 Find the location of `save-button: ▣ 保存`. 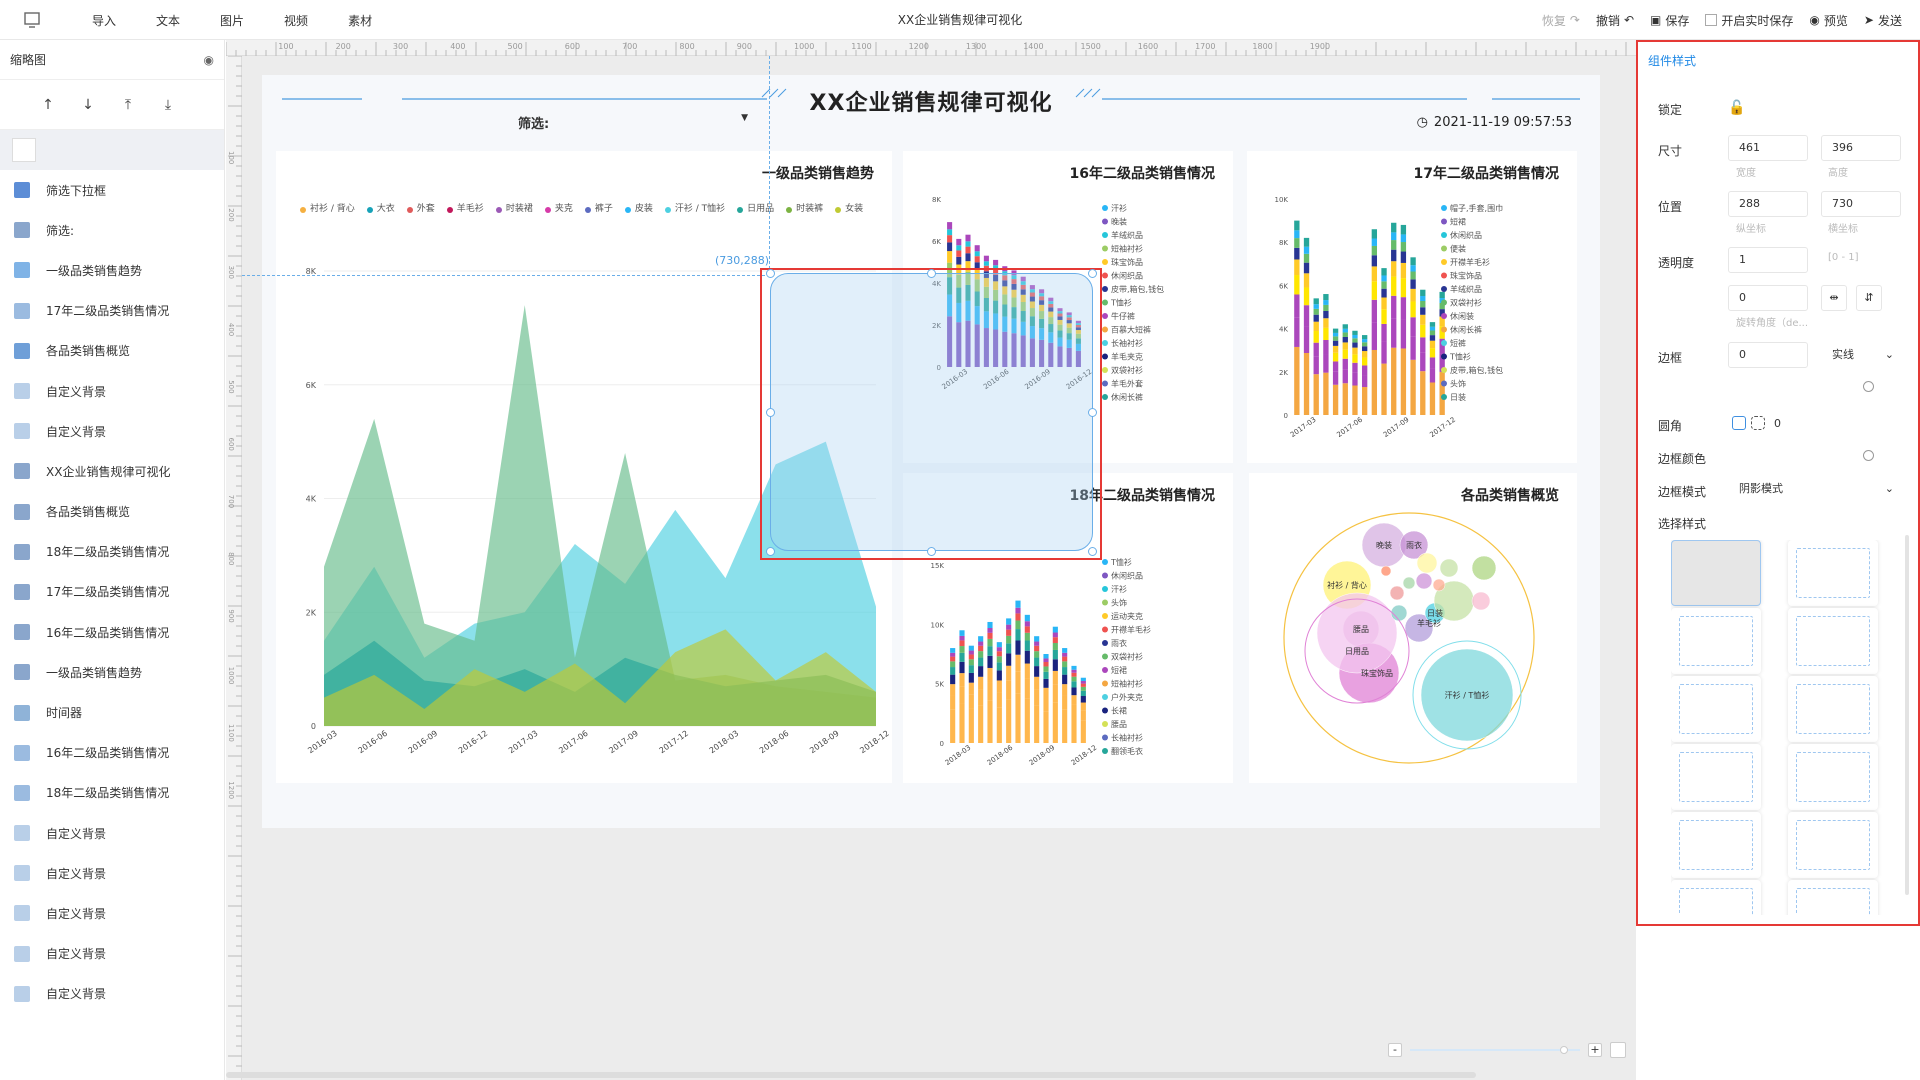

save-button: ▣ 保存 is located at coordinates (1669, 20).